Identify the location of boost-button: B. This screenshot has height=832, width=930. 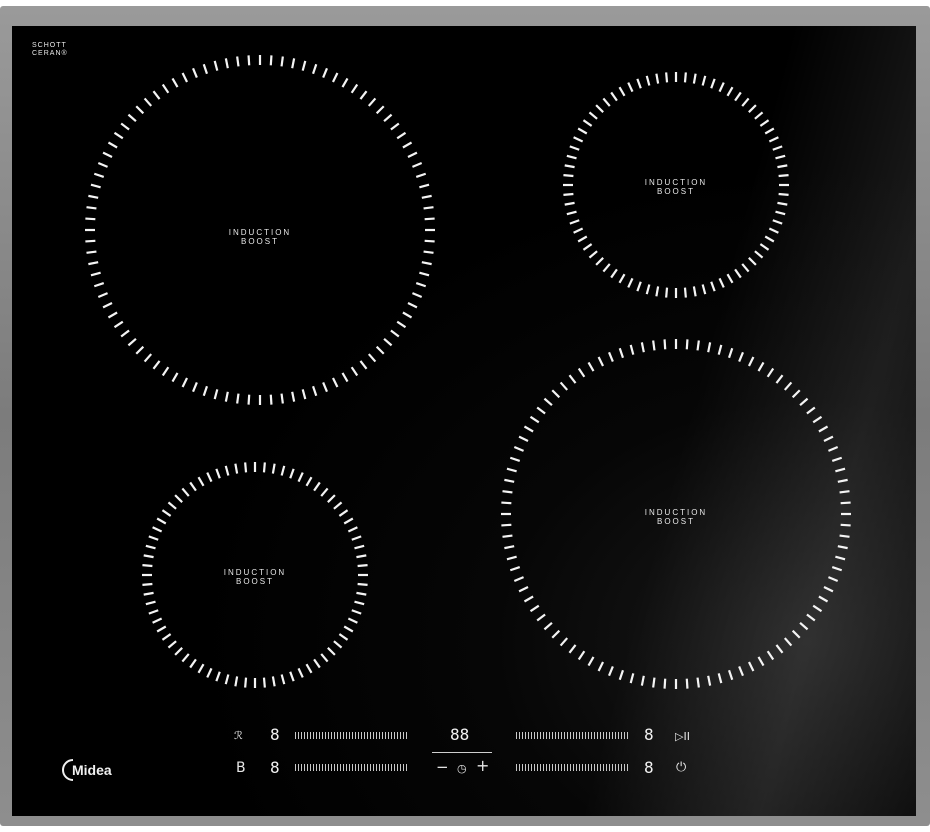
(241, 768).